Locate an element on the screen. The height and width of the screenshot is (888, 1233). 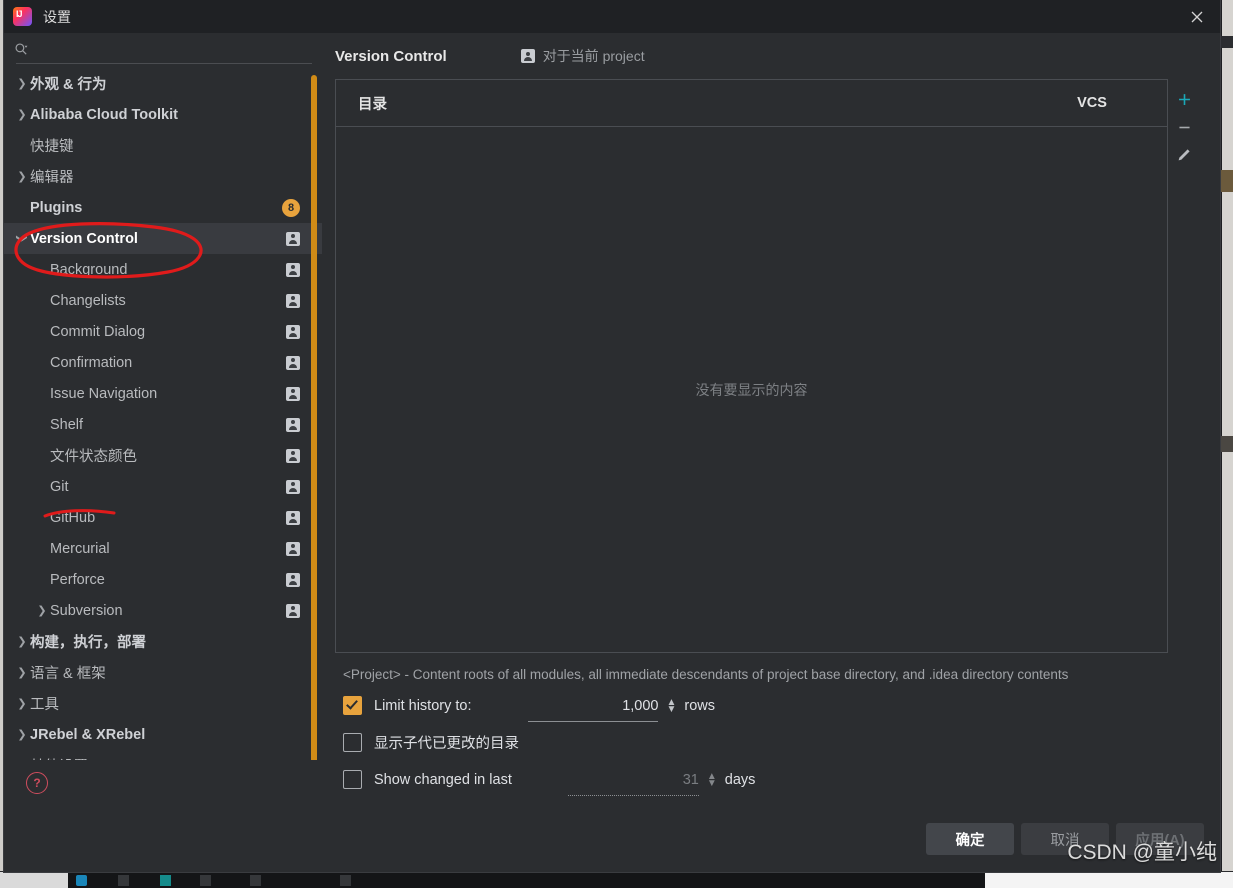
option-row-show-changed-in-last: Show changed in last 31 ▲ ▼ days is located at coordinates (772, 783).